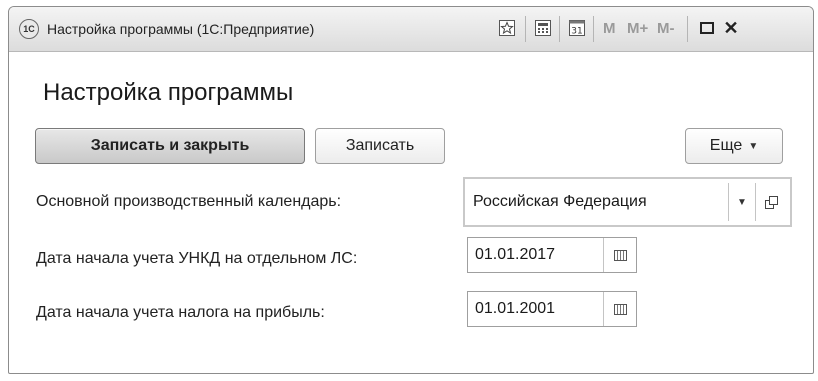  Describe the element at coordinates (666, 28) in the screenshot. I see `memory-minus-button: M-` at that location.